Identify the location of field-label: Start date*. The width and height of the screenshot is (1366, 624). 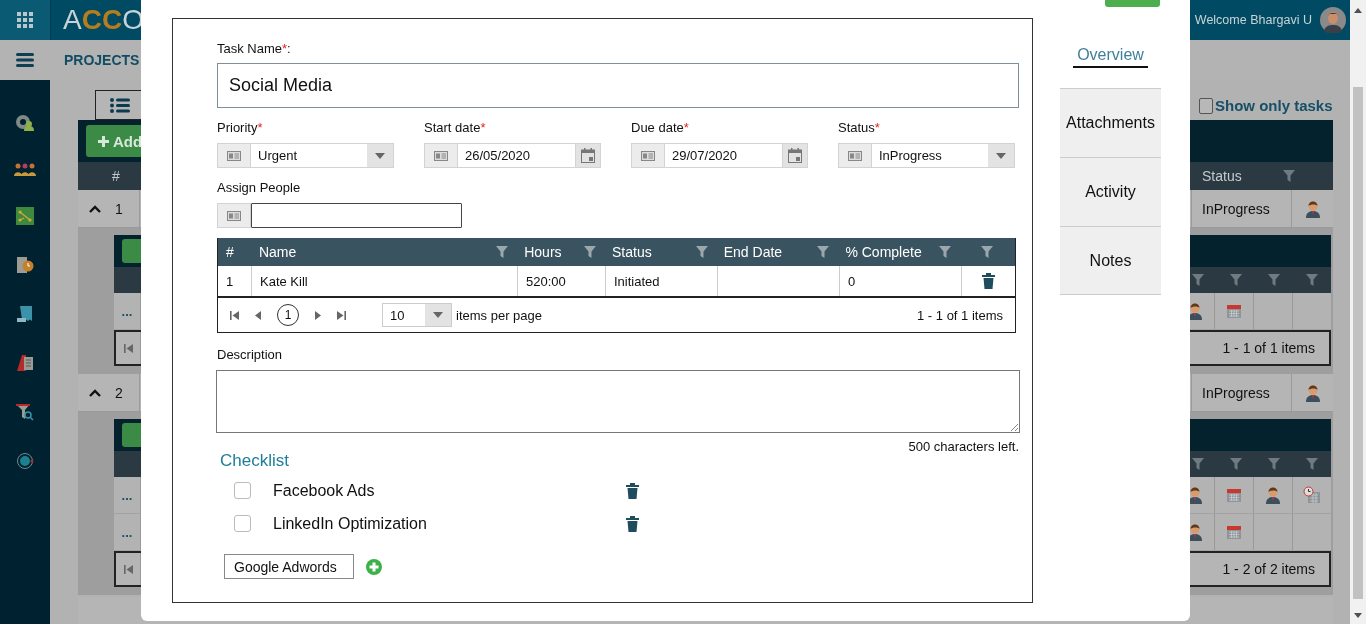
(455, 128).